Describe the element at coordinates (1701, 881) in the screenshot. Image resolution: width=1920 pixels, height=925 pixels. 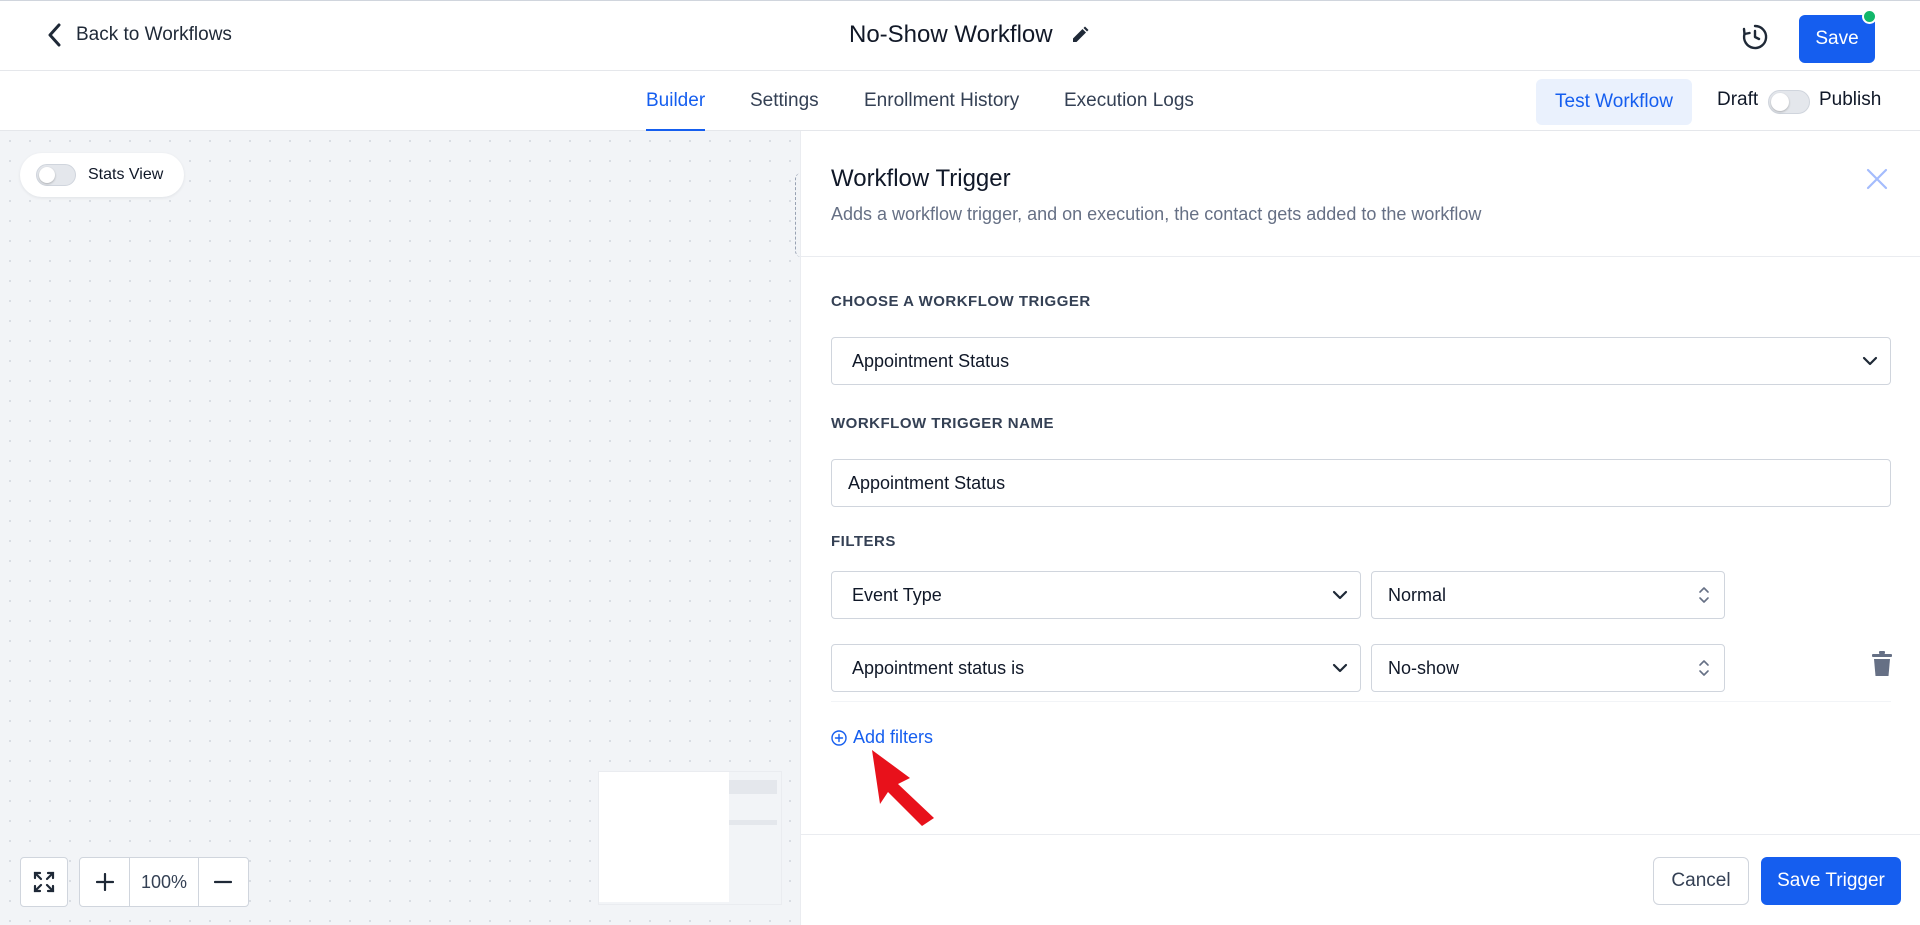
I see `cancel-button: Cancel` at that location.